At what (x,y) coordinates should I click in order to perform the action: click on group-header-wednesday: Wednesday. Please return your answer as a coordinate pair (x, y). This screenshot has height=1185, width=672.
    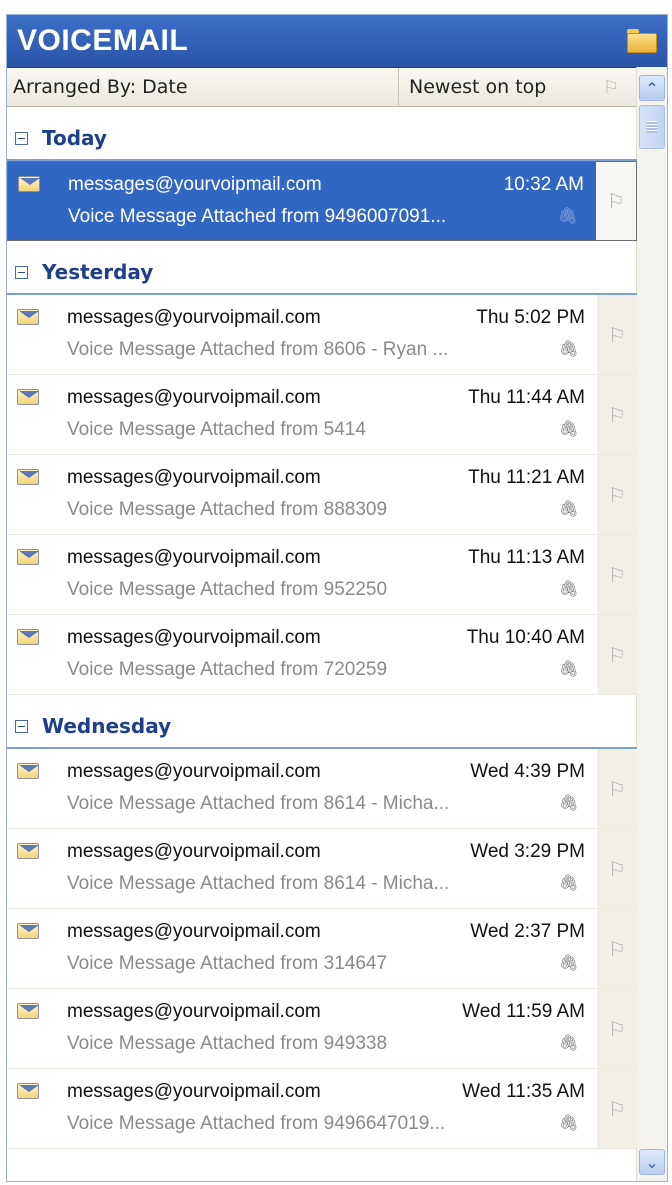
    Looking at the image, I should click on (322, 727).